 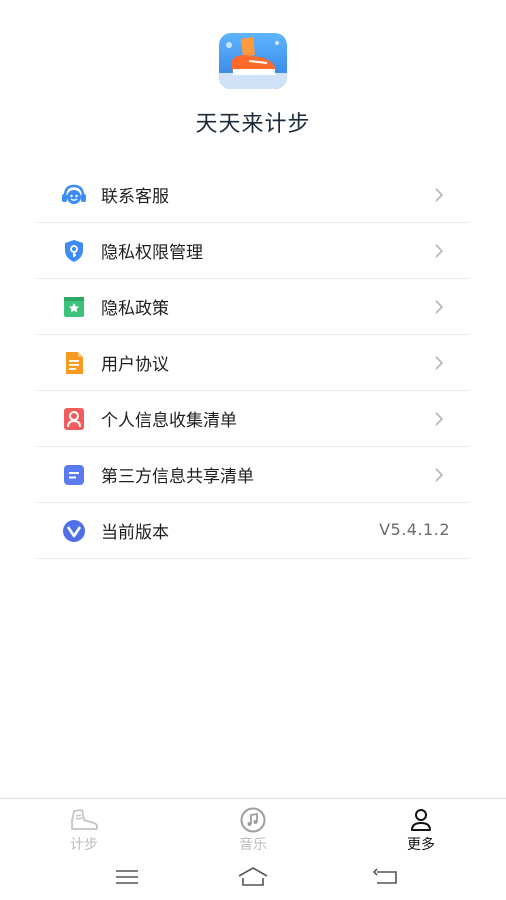 What do you see at coordinates (74, 531) in the screenshot?
I see `version-icon` at bounding box center [74, 531].